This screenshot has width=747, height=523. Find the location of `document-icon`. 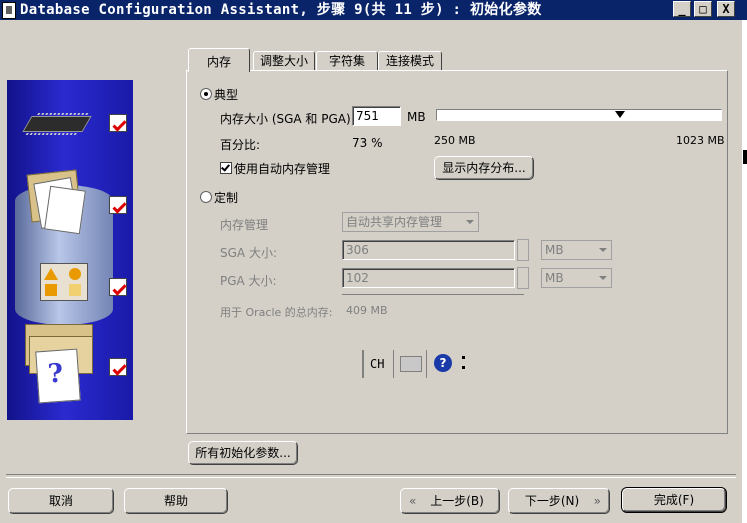

document-icon is located at coordinates (65, 210).